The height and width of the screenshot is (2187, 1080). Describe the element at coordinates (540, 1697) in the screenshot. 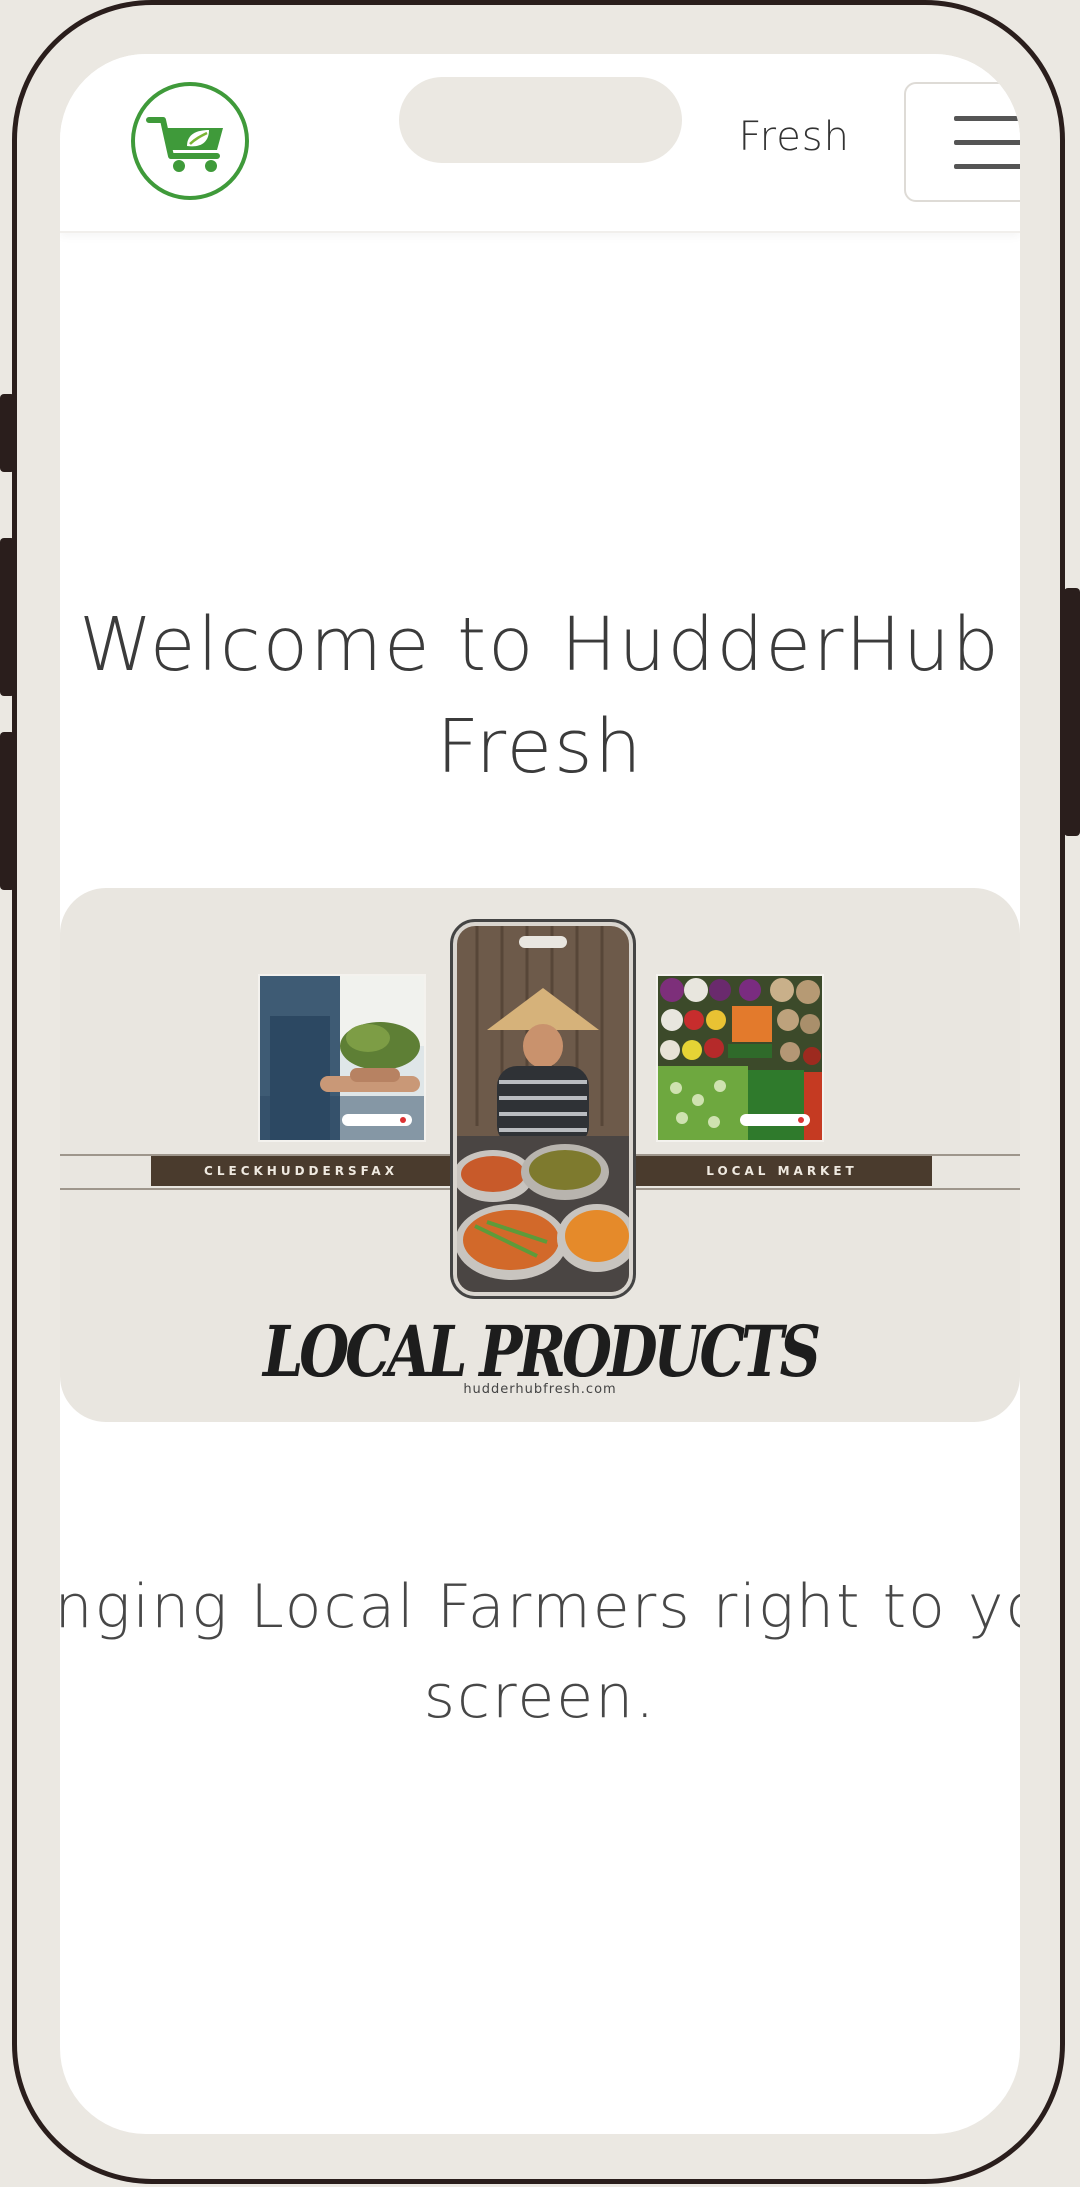

I see `tagline-line-2: screen.` at that location.